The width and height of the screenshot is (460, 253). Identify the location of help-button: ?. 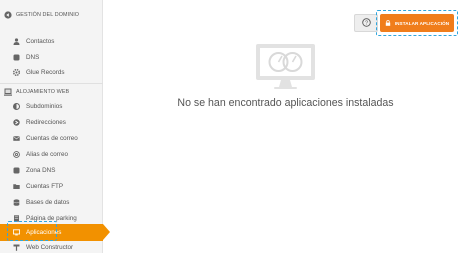
(366, 23).